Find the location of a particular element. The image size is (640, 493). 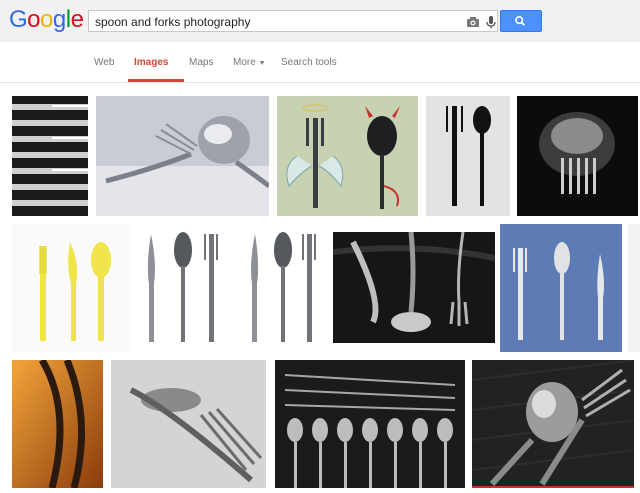

search-icon is located at coordinates (520, 21).